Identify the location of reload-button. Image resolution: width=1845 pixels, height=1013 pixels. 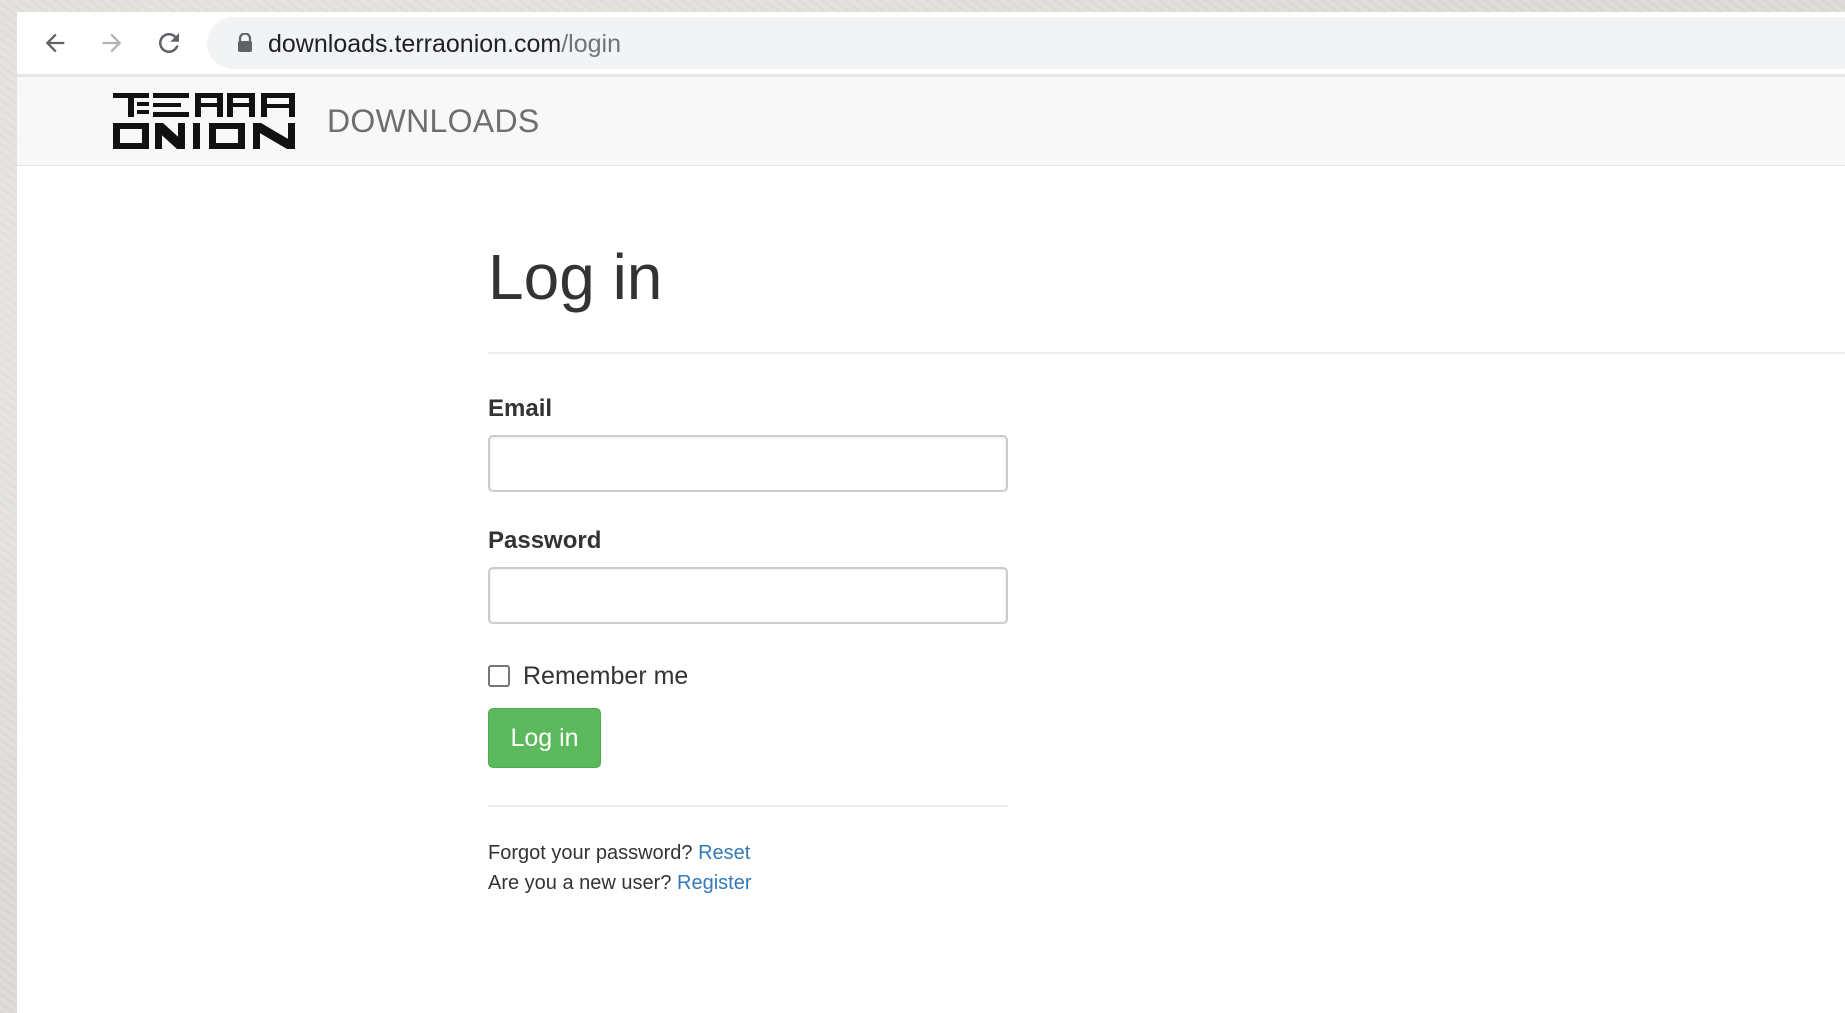
(169, 43).